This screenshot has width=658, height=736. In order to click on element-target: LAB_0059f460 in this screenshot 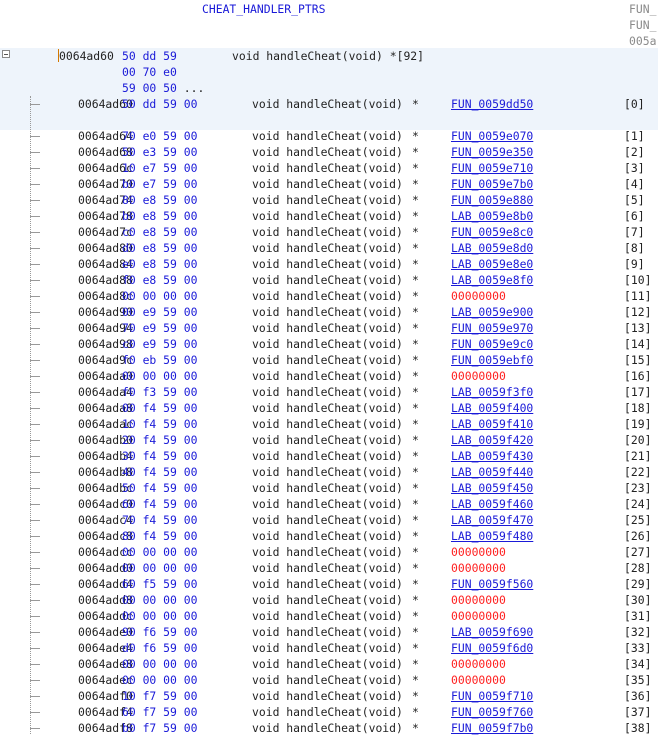, I will do `click(492, 504)`.